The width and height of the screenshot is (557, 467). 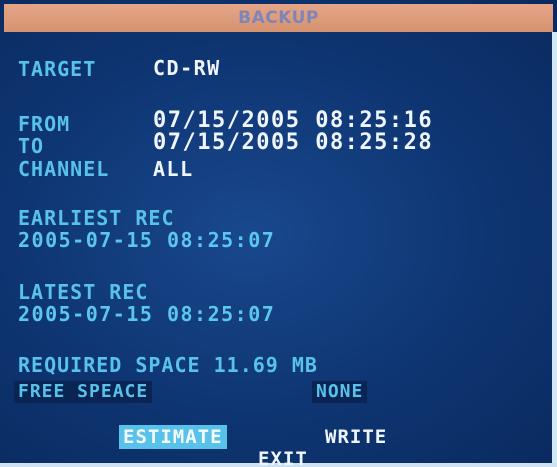 I want to click on free-space-label: FREE SPEACE, so click(x=83, y=392).